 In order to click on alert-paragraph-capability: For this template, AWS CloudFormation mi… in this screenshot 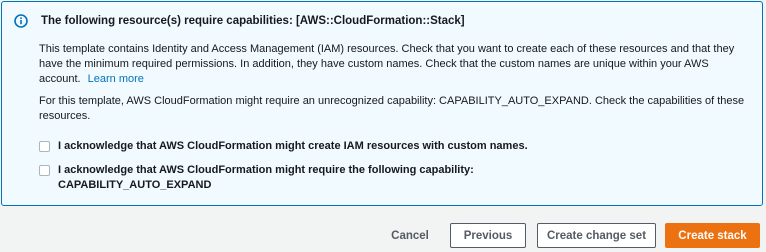, I will do `click(392, 108)`.